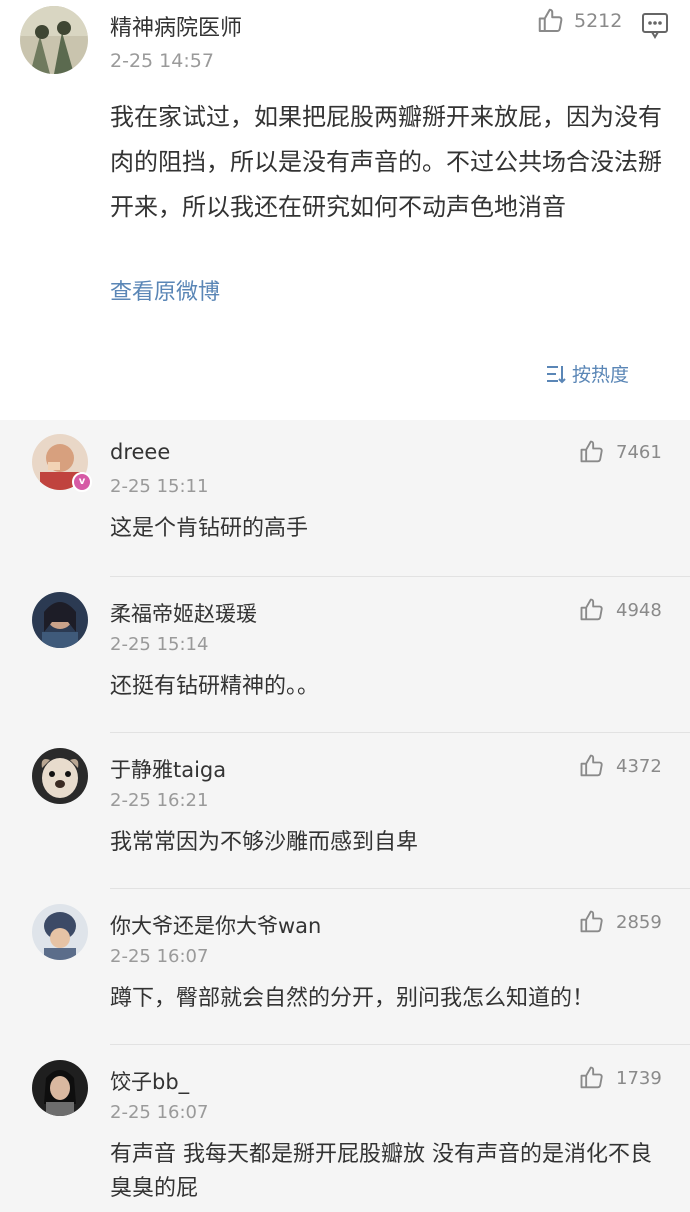 This screenshot has height=1212, width=690. Describe the element at coordinates (159, 486) in the screenshot. I see `comment-timestamp: 2-25 15:11` at that location.